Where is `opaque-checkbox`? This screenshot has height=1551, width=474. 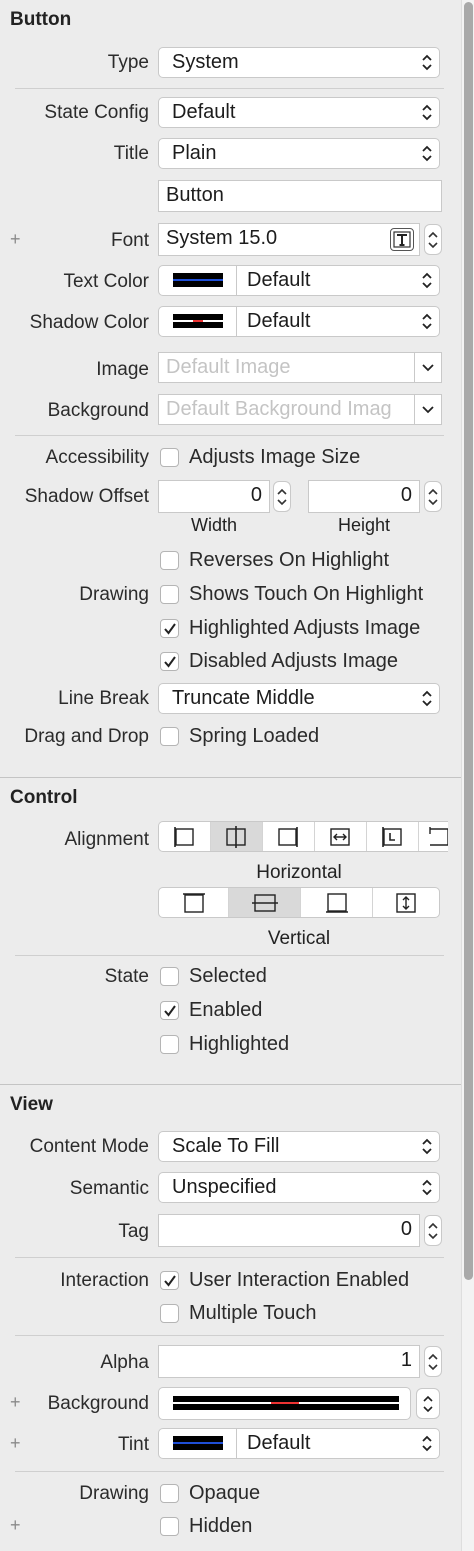
opaque-checkbox is located at coordinates (169, 1493).